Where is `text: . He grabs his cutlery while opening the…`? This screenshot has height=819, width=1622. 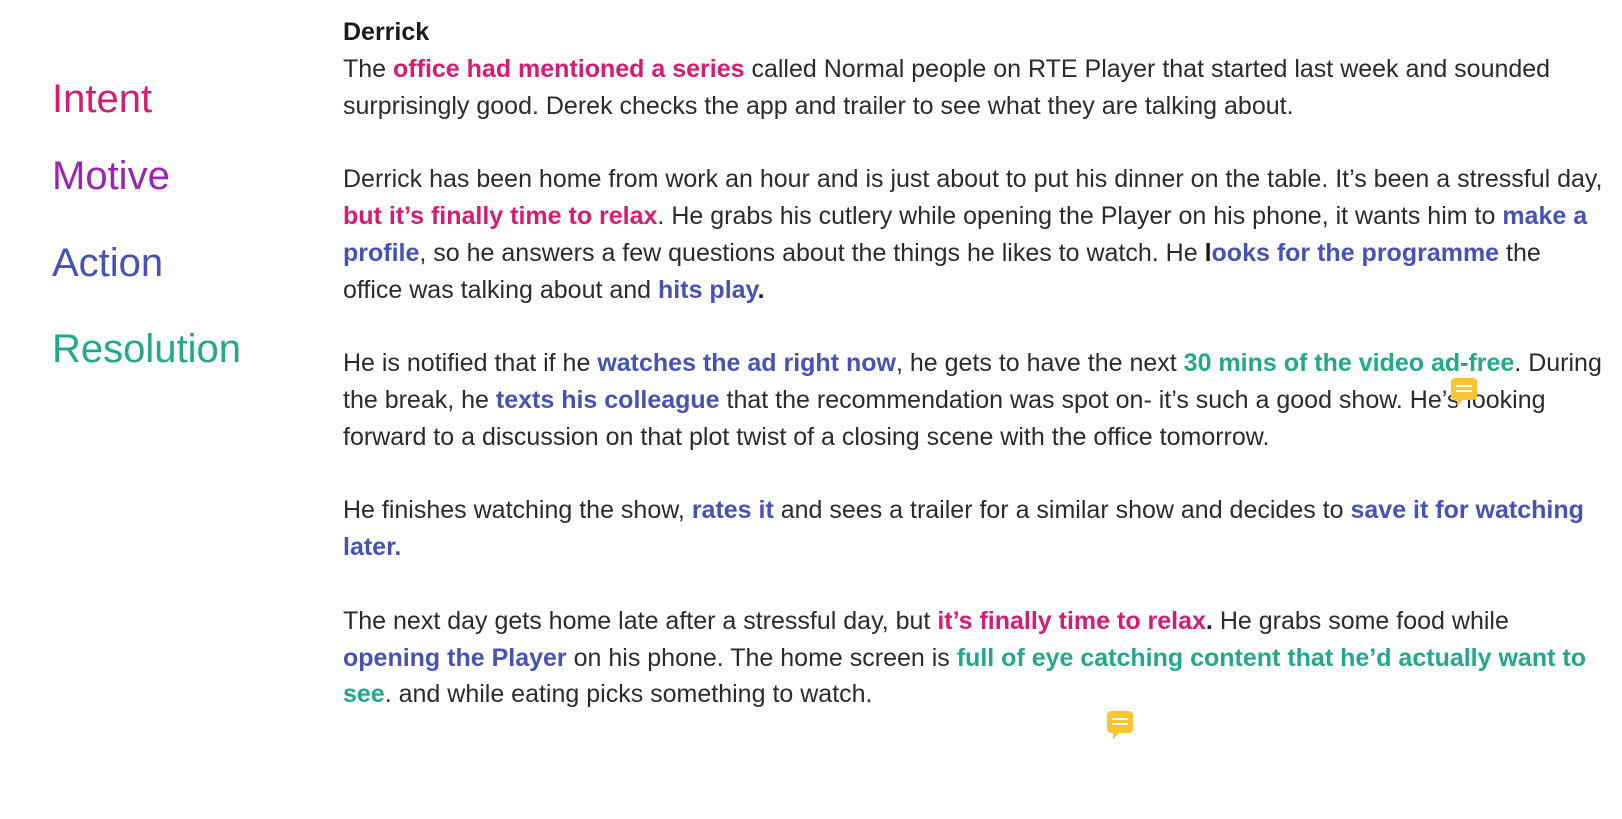 text: . He grabs his cutlery while opening the… is located at coordinates (1080, 215).